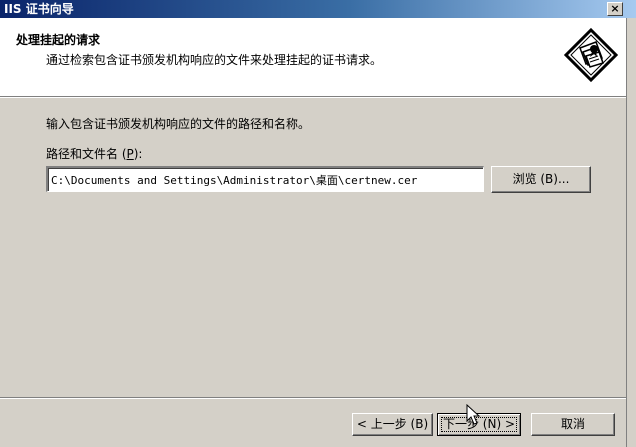 Image resolution: width=636 pixels, height=447 pixels. Describe the element at coordinates (631, 232) in the screenshot. I see `window-edge` at that location.